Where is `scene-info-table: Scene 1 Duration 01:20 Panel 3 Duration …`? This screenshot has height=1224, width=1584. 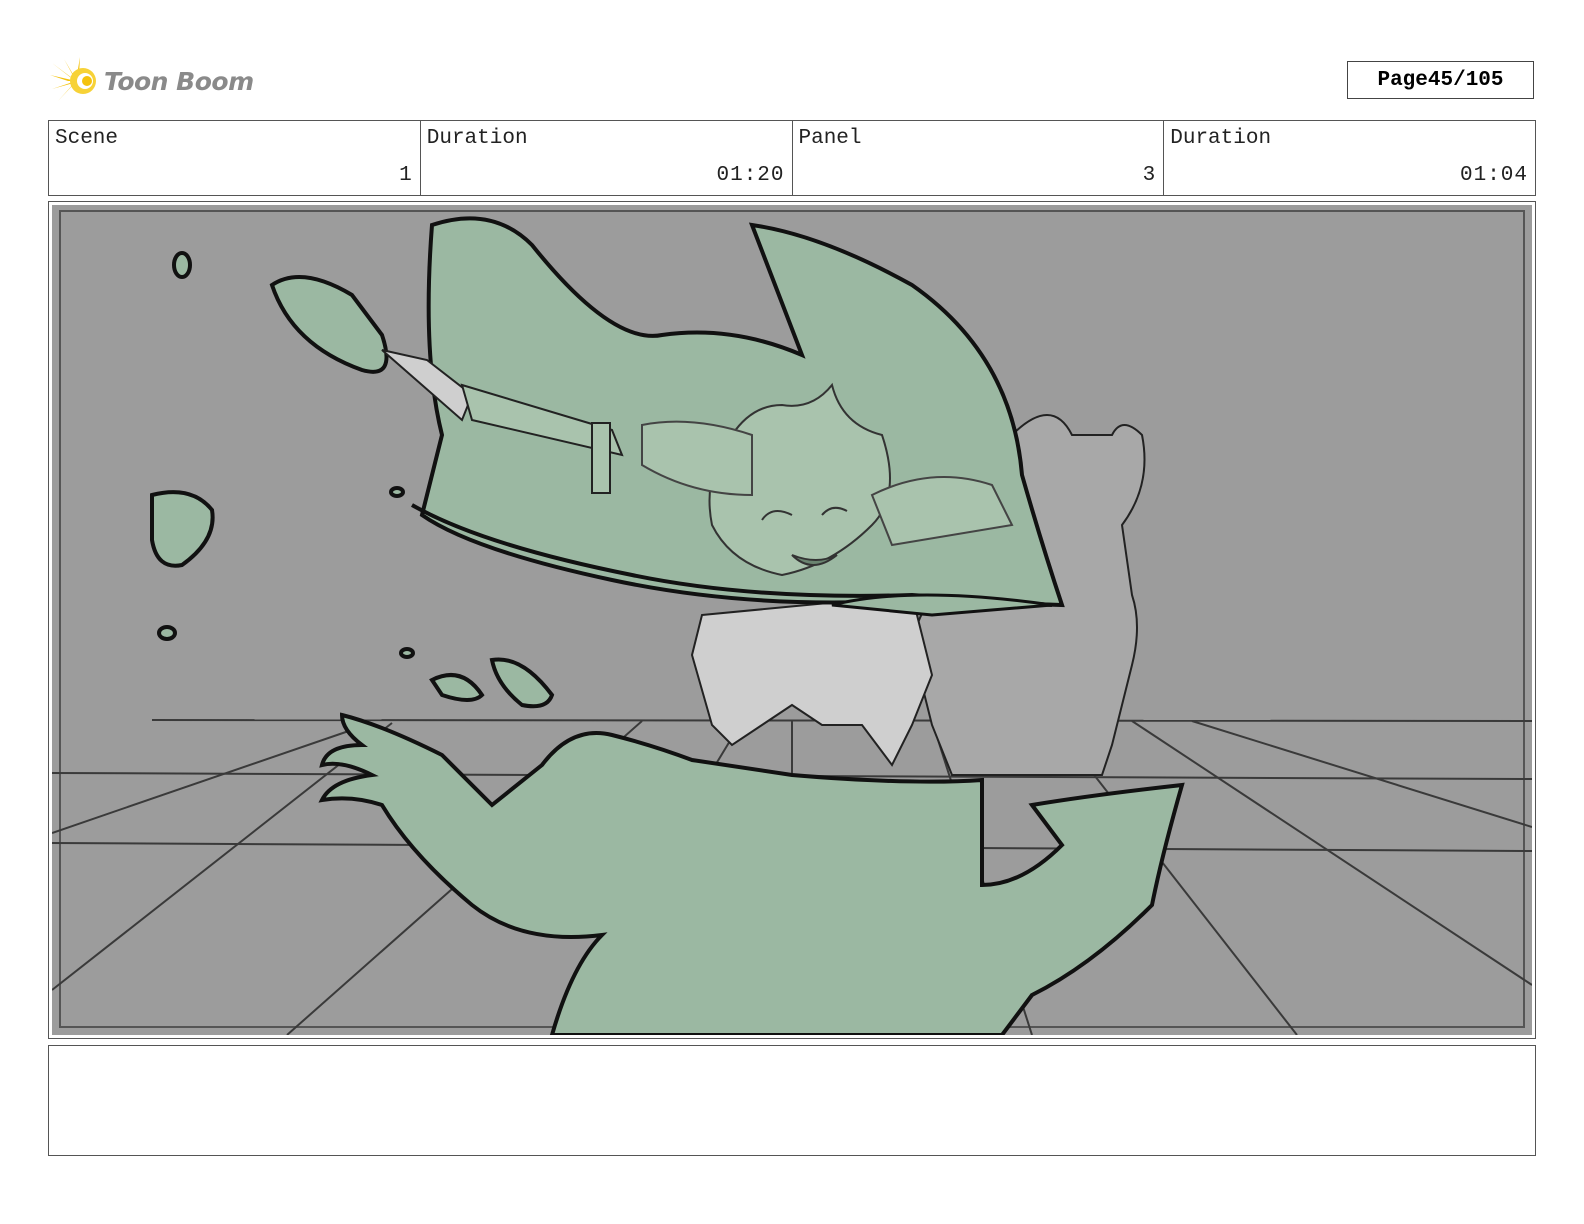
scene-info-table: Scene 1 Duration 01:20 Panel 3 Duration … is located at coordinates (792, 158).